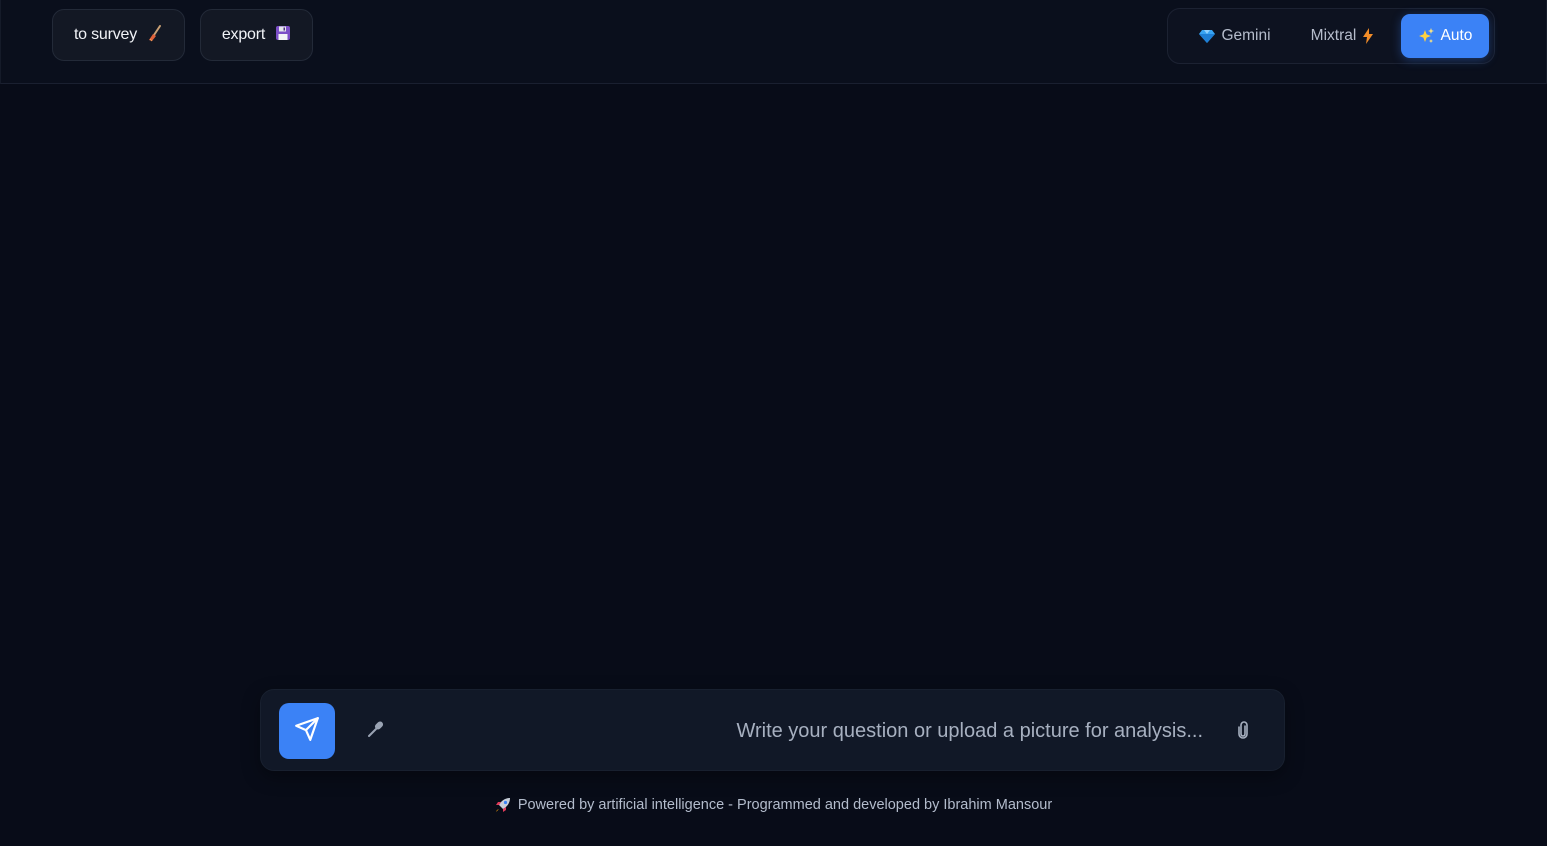  I want to click on broom-icon, so click(155, 35).